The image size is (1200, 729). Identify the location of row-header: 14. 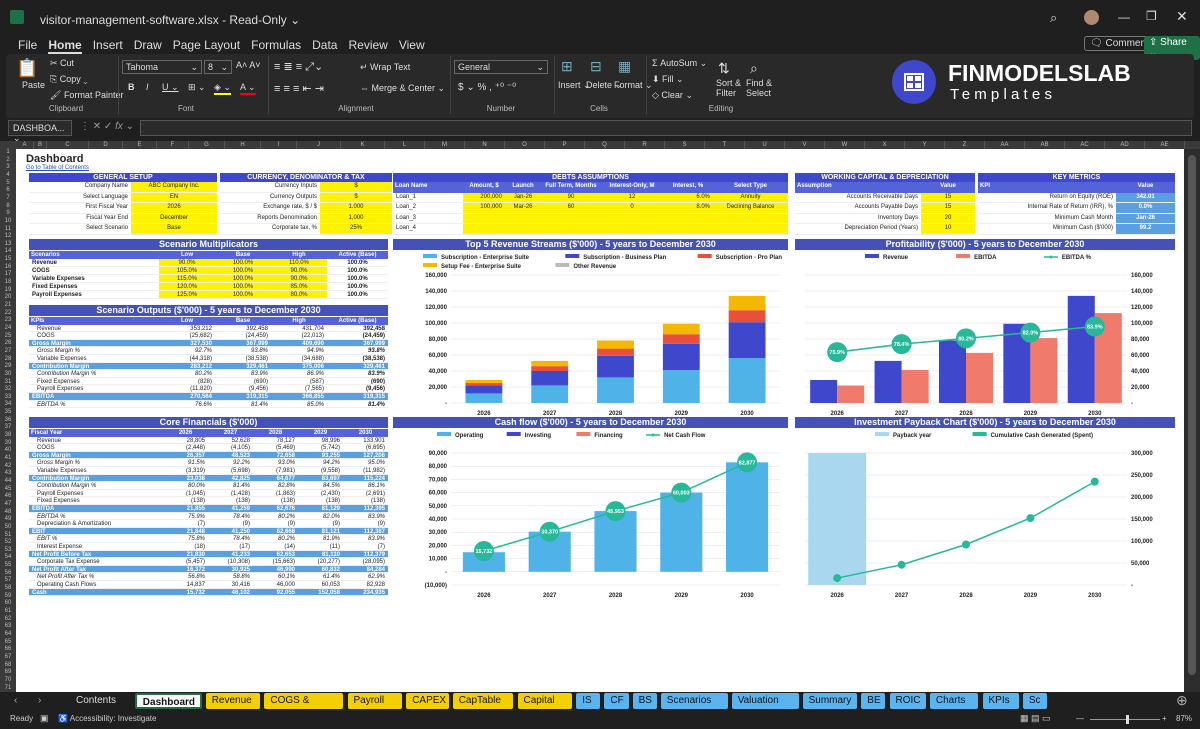
(8, 252).